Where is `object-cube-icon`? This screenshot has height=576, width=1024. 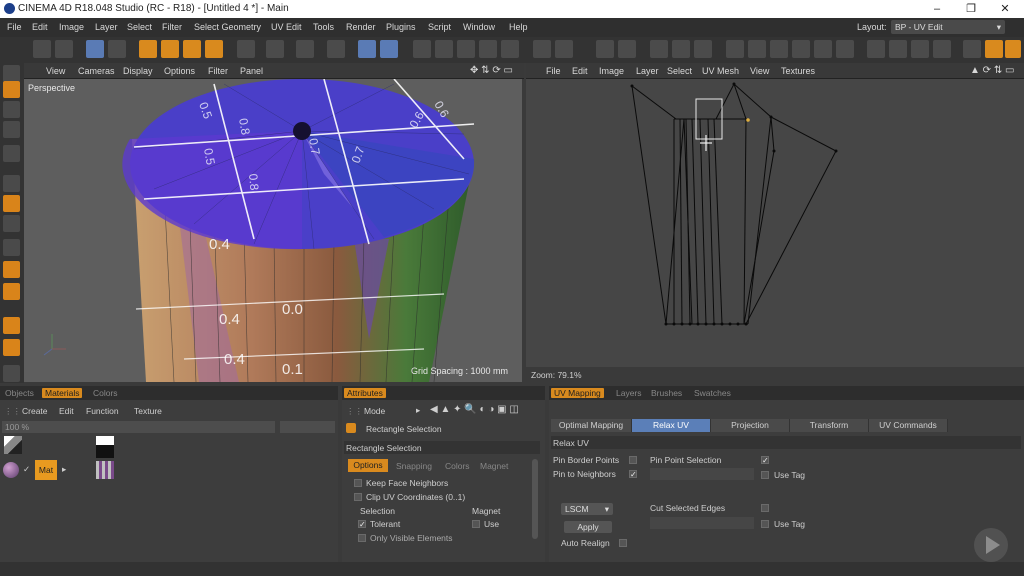 object-cube-icon is located at coordinates (510, 49).